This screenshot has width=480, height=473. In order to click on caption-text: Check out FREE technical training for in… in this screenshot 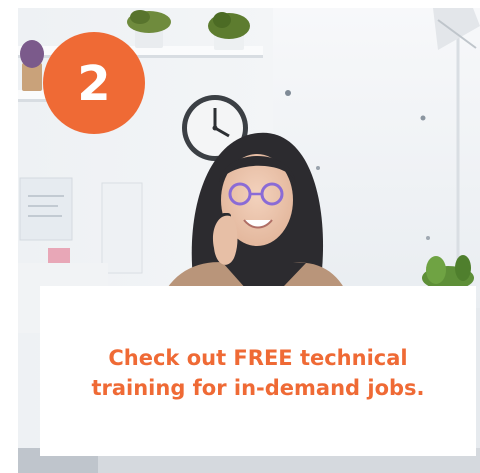, I will do `click(258, 373)`.